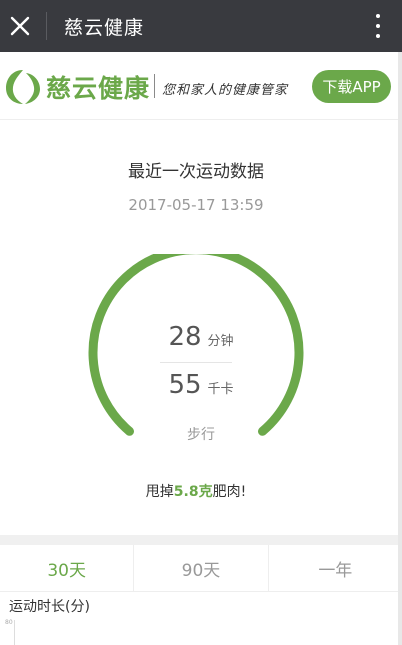  I want to click on brand-banner: 慈云健康 您和家人的健康管家 下载APP, so click(201, 86).